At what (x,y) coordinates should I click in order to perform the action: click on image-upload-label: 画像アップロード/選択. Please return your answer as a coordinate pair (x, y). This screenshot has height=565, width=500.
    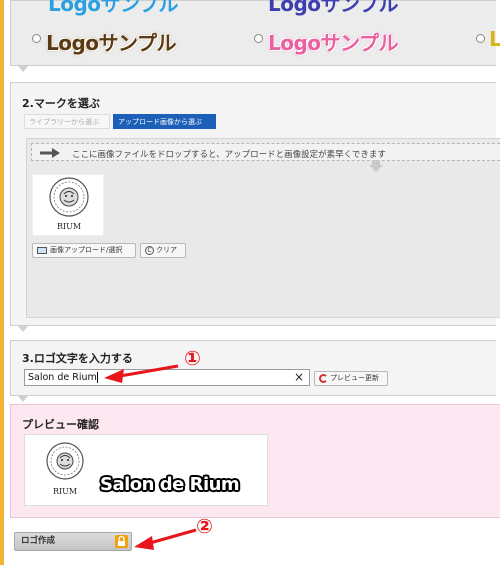
    Looking at the image, I should click on (86, 250).